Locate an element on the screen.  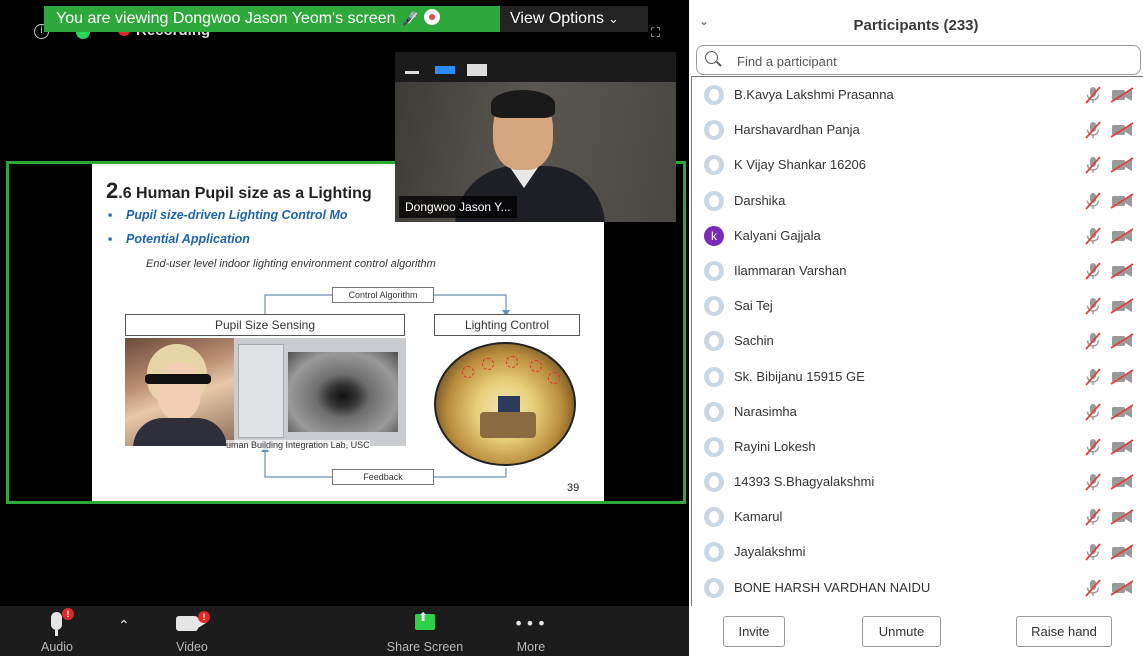
participant-search-input is located at coordinates (932, 61).